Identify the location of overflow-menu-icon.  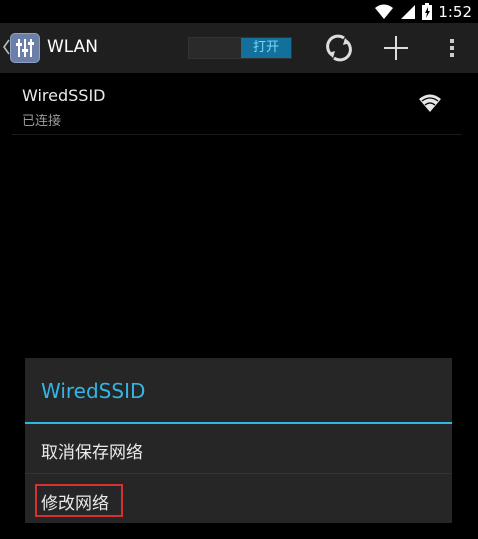
(452, 48).